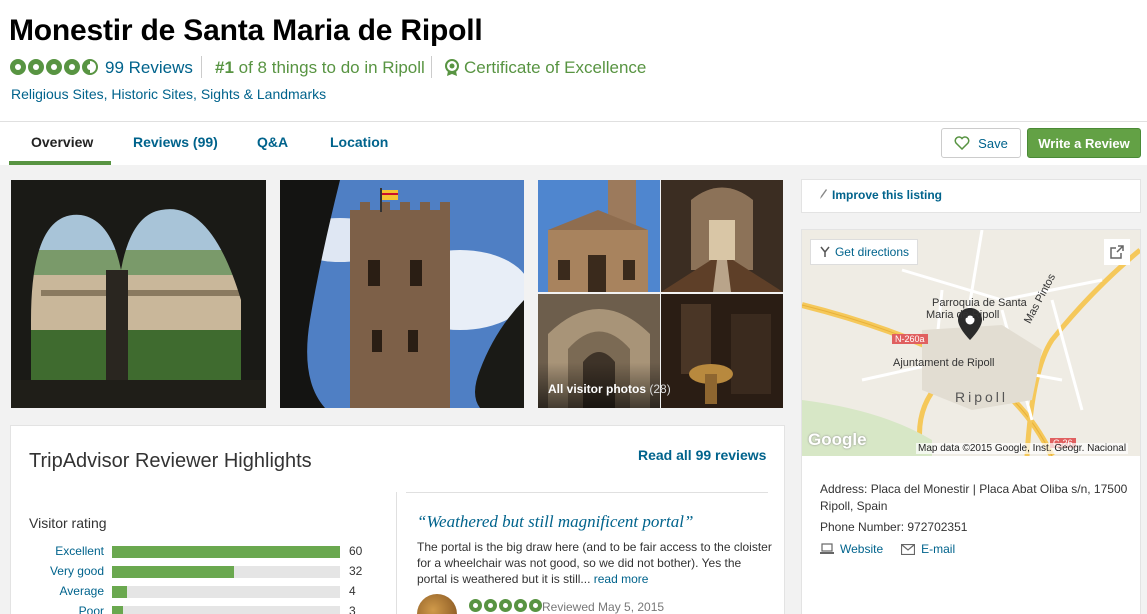 The width and height of the screenshot is (1147, 614). I want to click on website-link: Website, so click(851, 549).